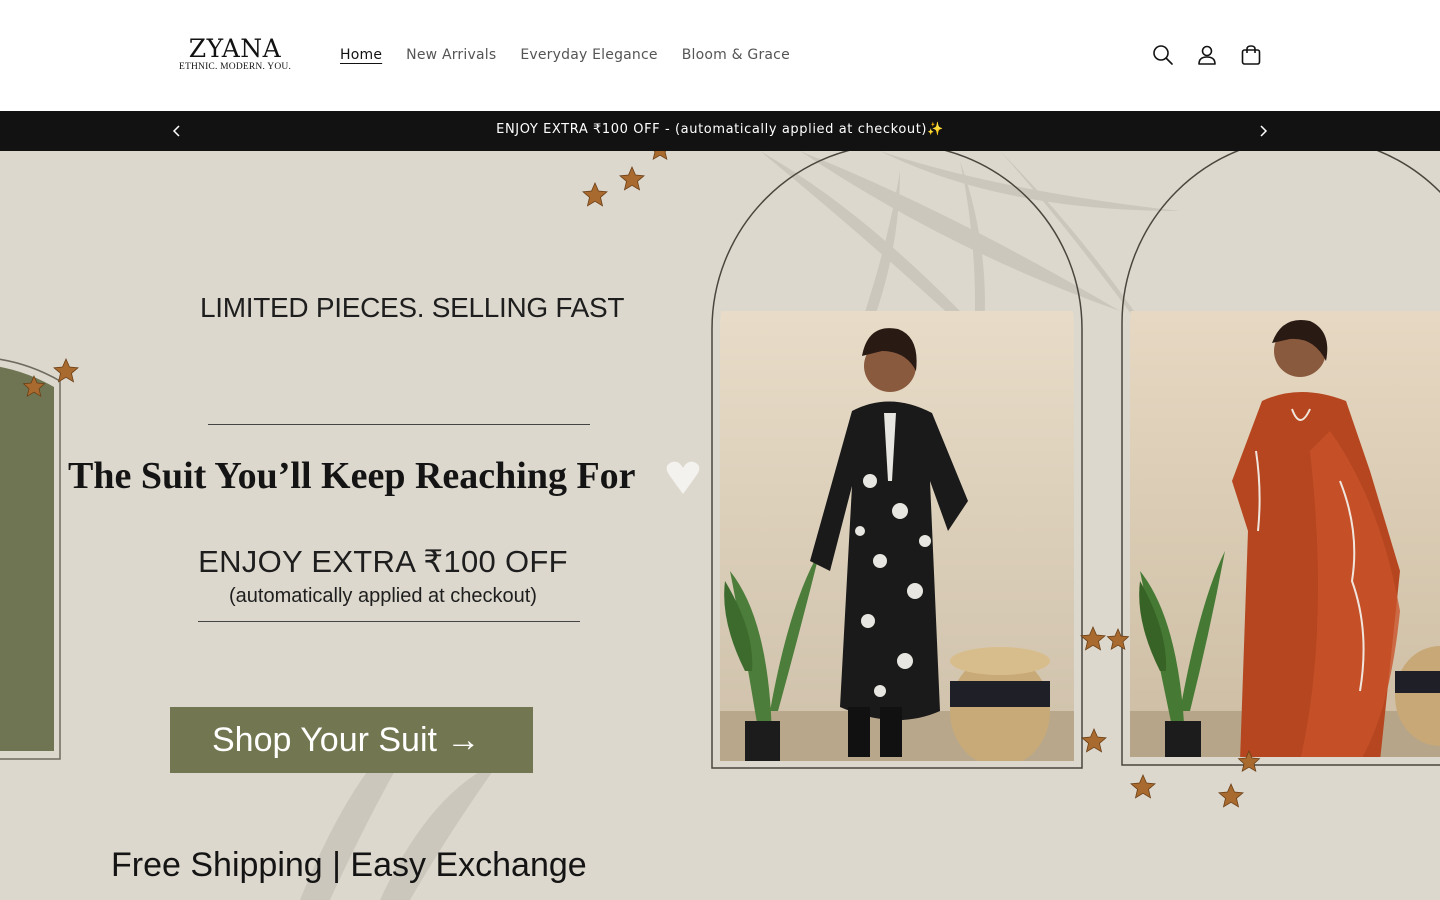  I want to click on divider-top, so click(399, 424).